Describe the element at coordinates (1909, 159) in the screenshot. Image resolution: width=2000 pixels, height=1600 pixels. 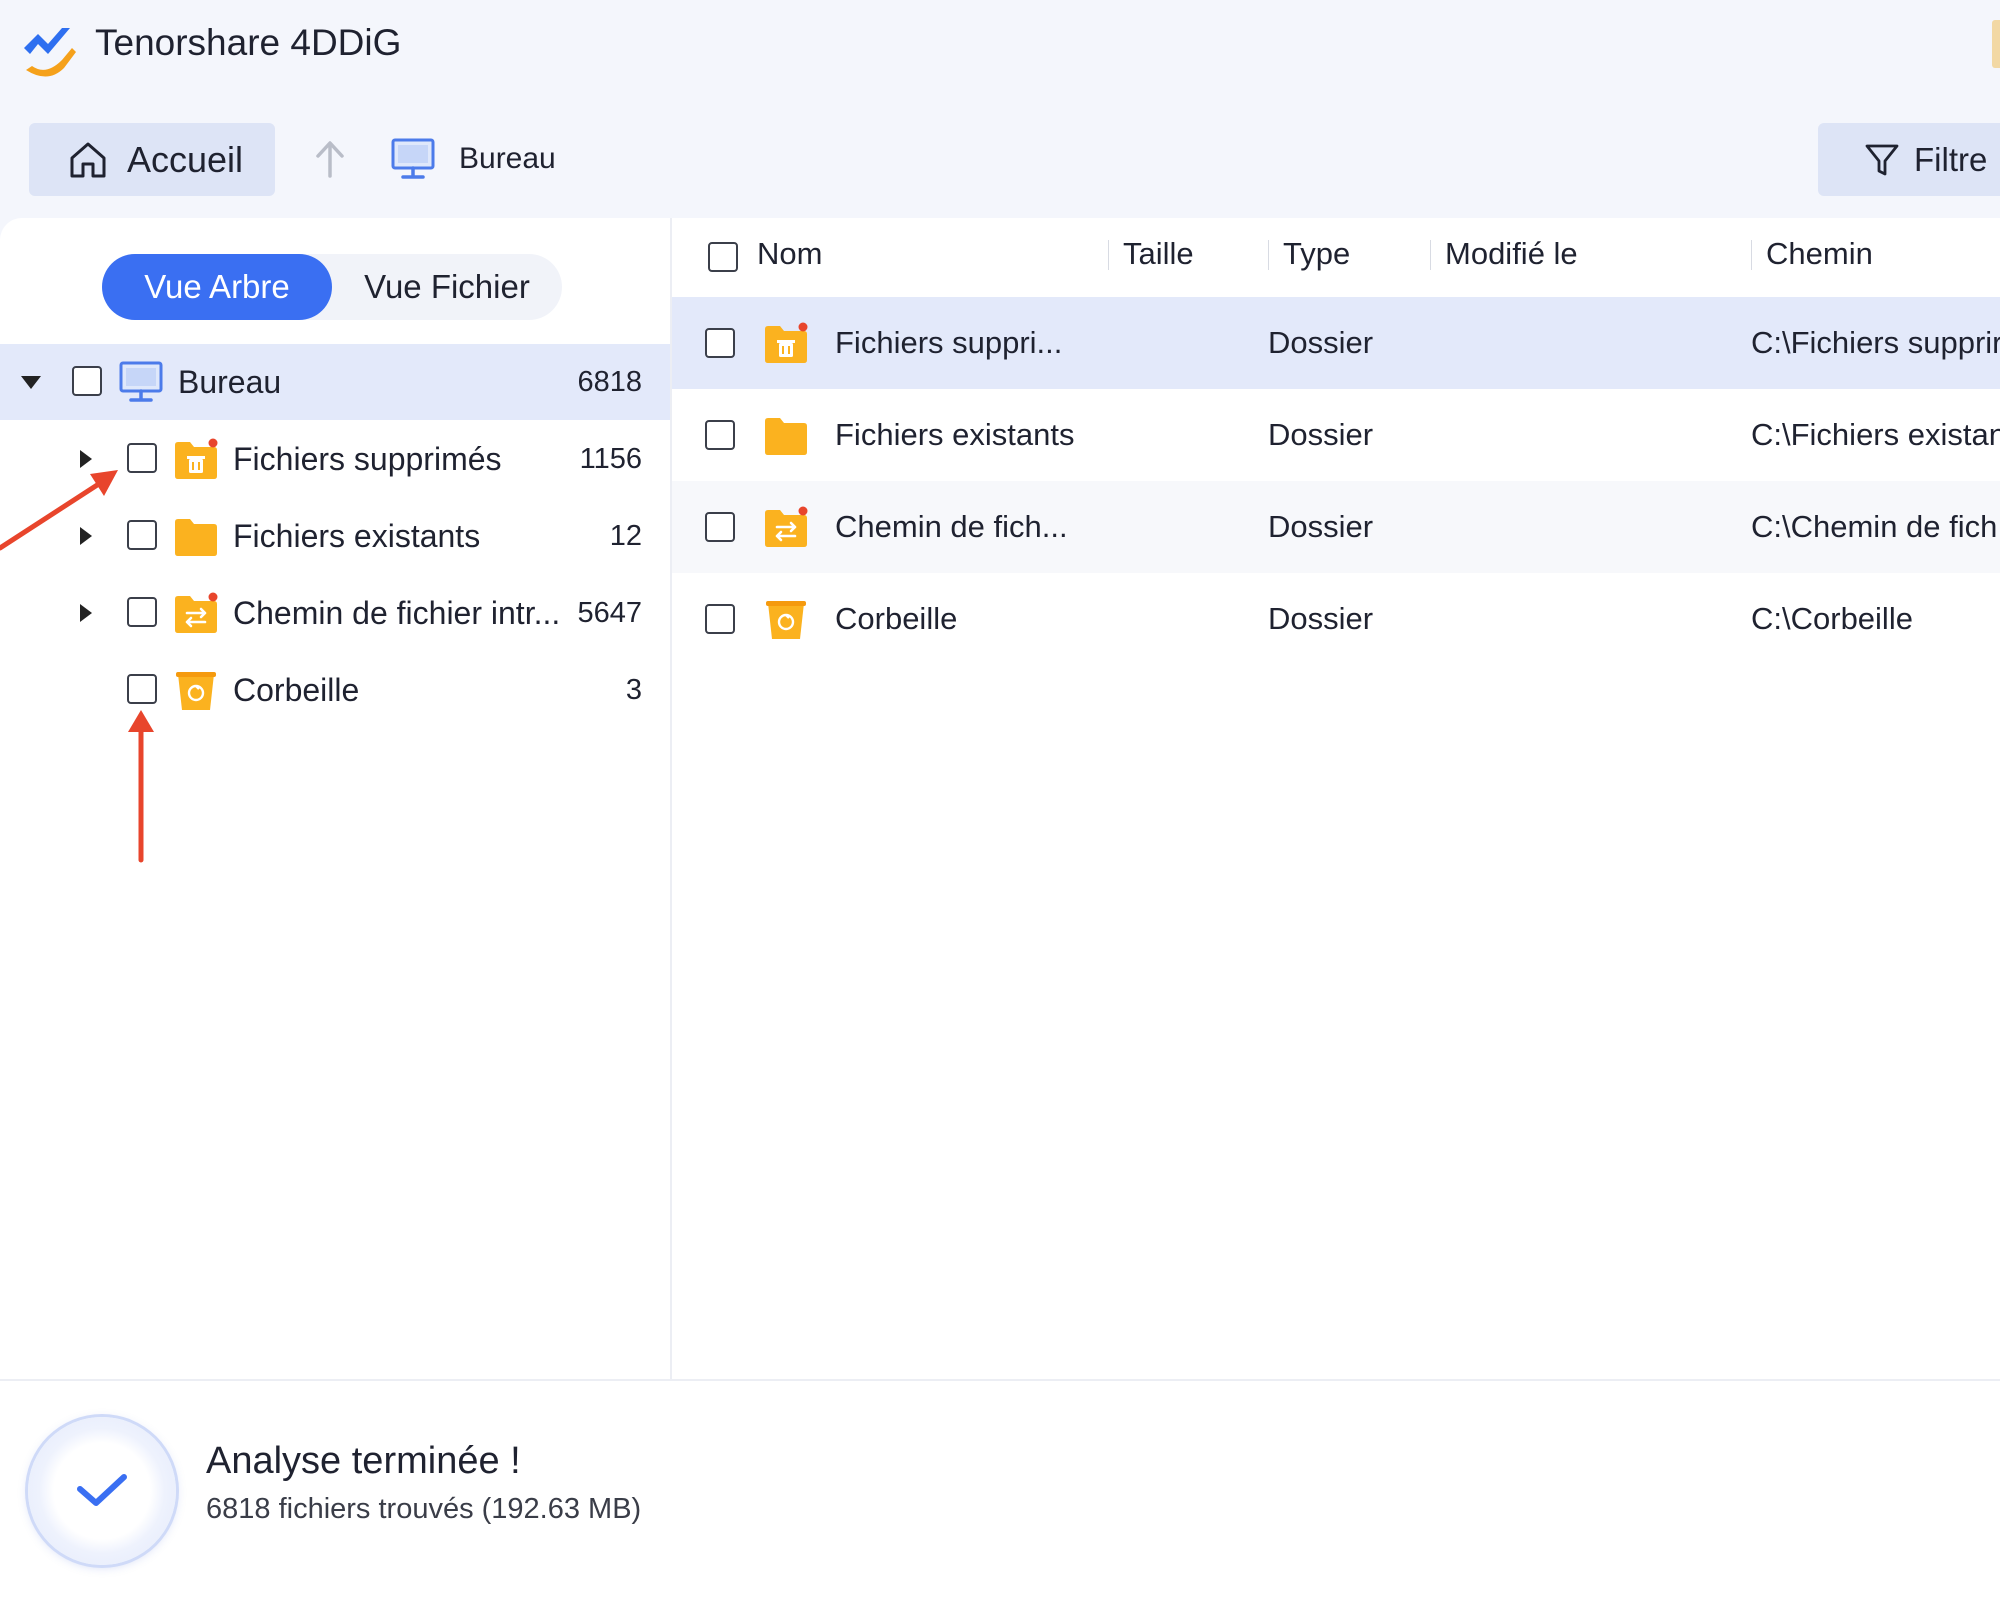
I see `filter-button: Filtre` at that location.